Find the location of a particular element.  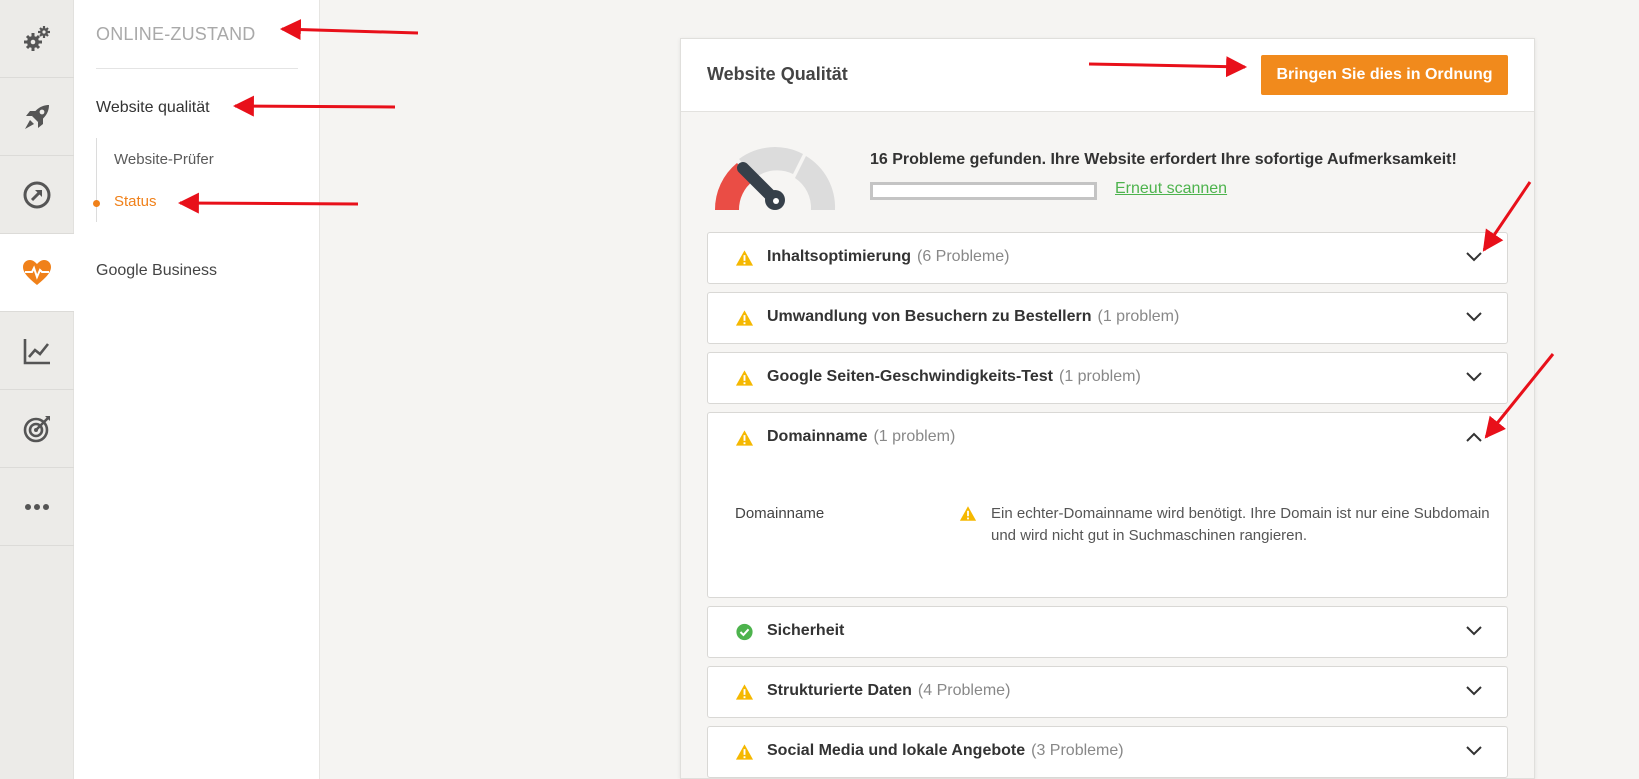

rail-item-more is located at coordinates (37, 507).